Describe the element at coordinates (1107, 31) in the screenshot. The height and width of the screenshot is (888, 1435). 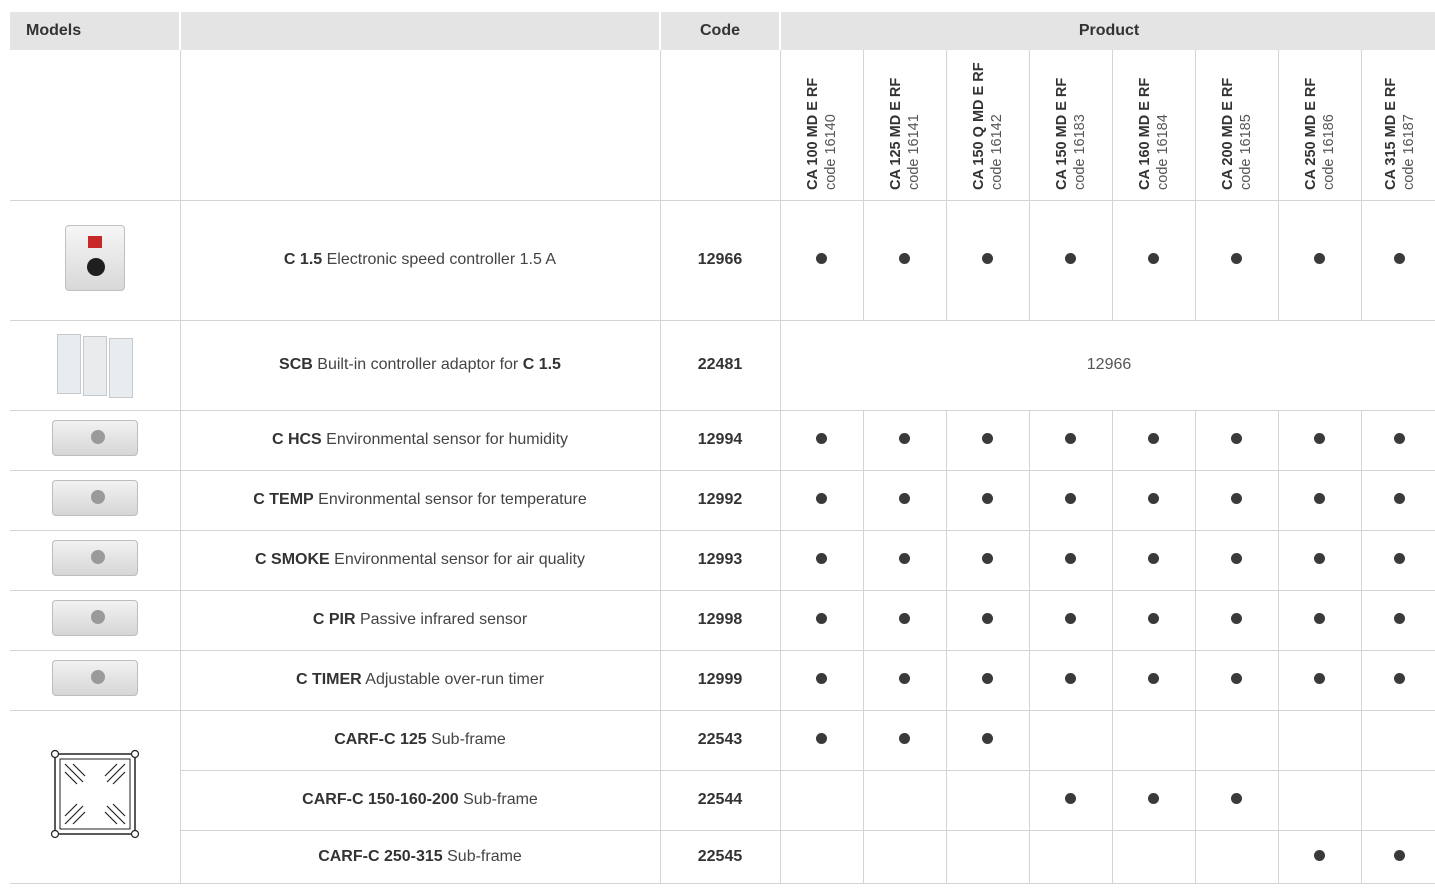
I see `product-header: Product` at that location.